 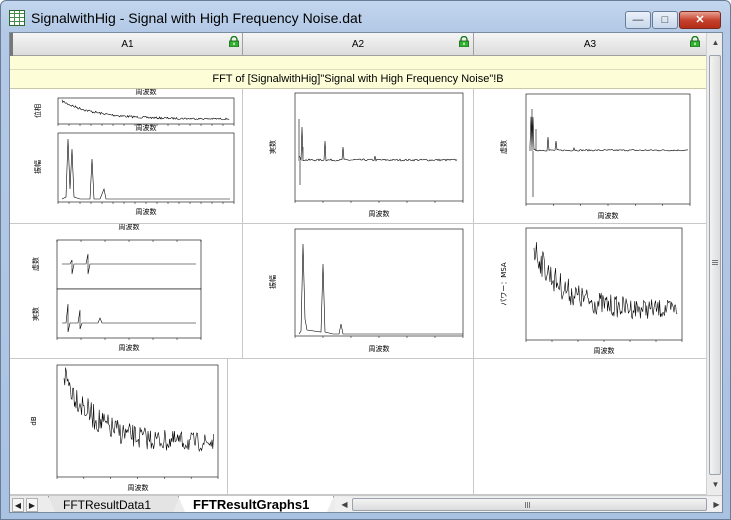 I want to click on graph-cell-amplitude-phase: 周波数 周波数 周波数 位相 振幅, so click(x=126, y=156).